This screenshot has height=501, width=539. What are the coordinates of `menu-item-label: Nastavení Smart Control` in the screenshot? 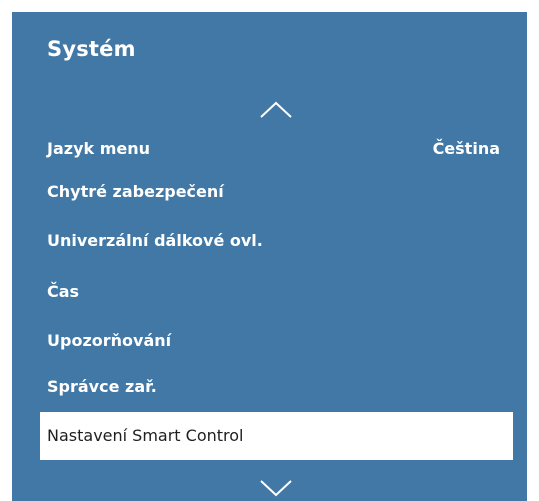 It's located at (145, 435).